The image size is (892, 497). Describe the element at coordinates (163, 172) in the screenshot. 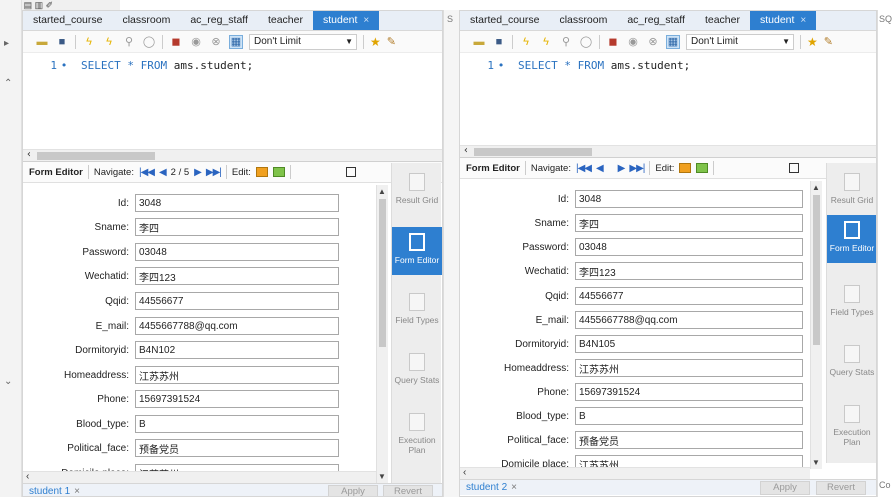

I see `previous-record-icon: ◀` at that location.